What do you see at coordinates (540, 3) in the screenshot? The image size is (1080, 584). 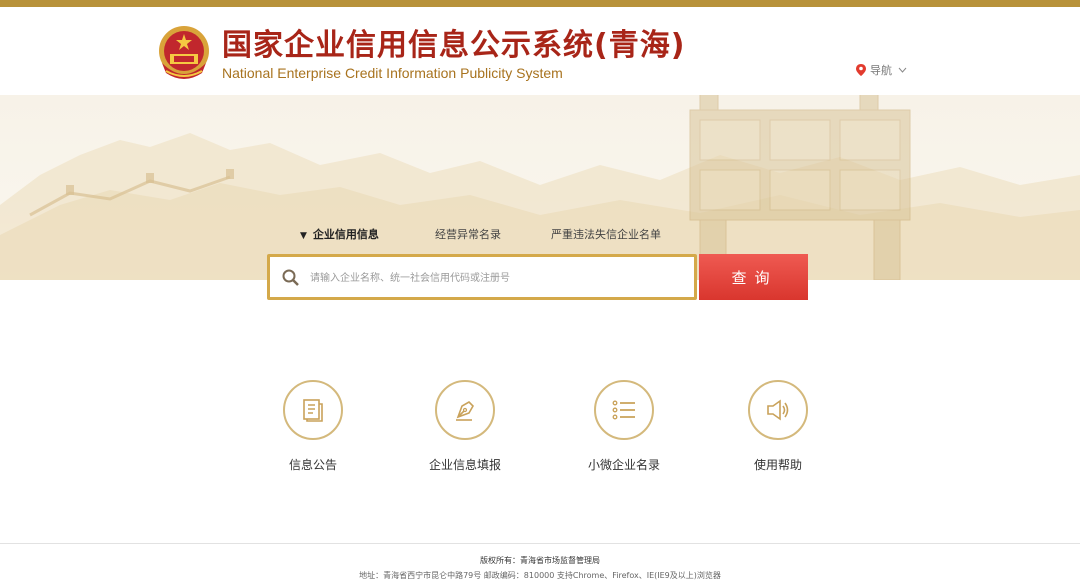 I see `top-accent-bar` at bounding box center [540, 3].